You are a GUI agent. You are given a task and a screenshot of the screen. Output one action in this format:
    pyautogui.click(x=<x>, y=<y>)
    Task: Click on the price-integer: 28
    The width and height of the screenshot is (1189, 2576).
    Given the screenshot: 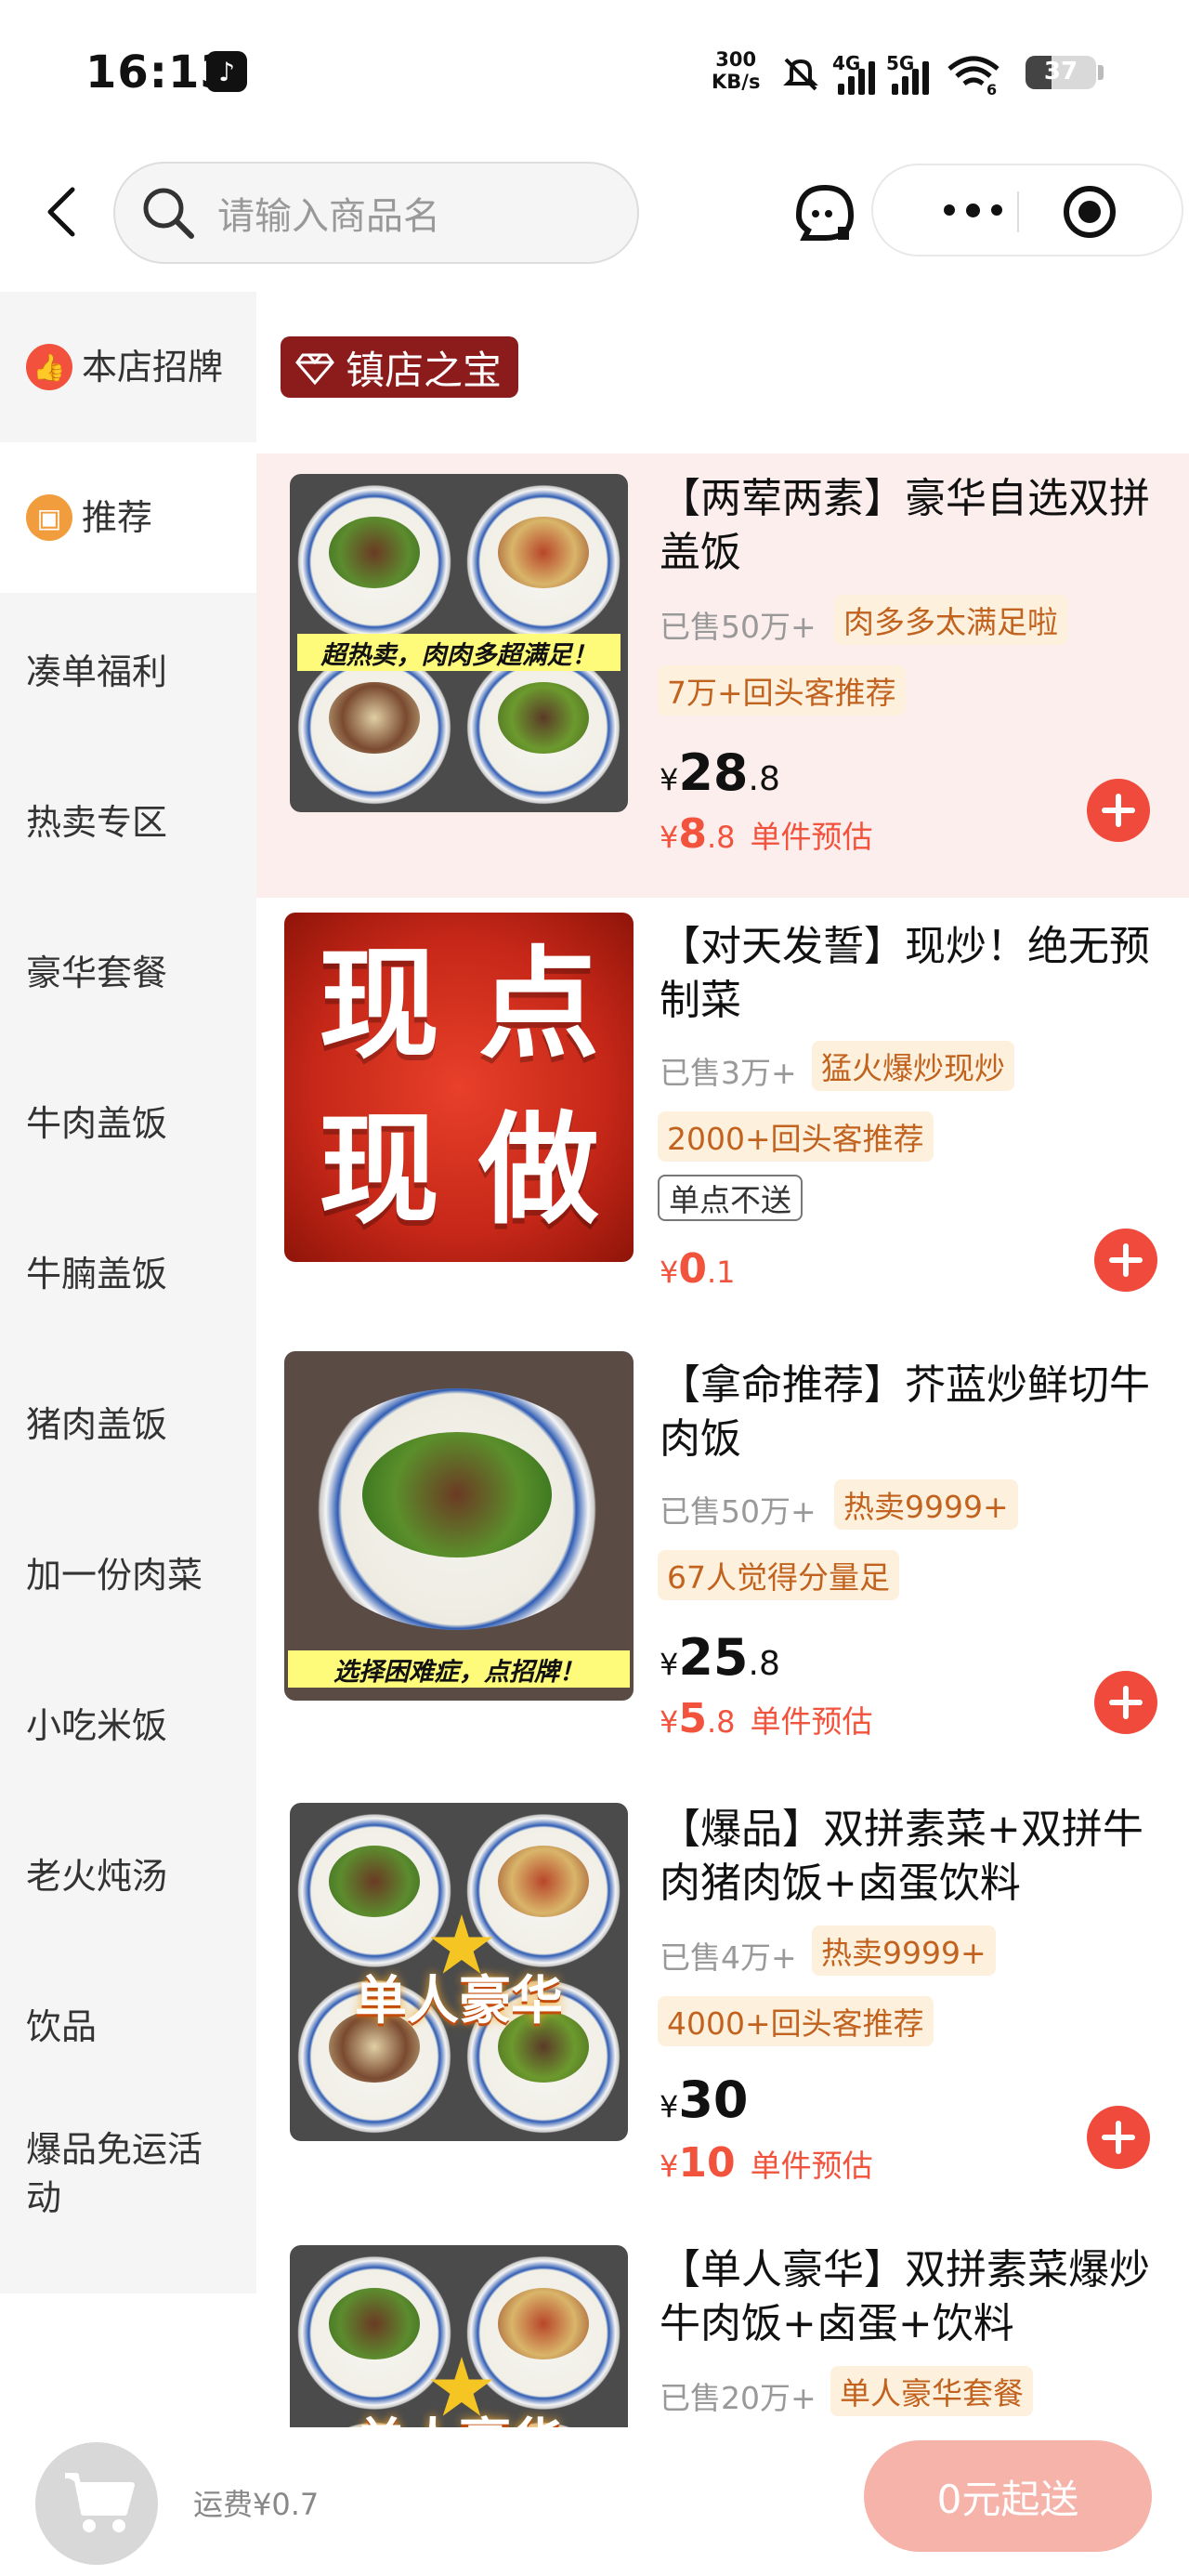 What is the action you would take?
    pyautogui.click(x=714, y=772)
    